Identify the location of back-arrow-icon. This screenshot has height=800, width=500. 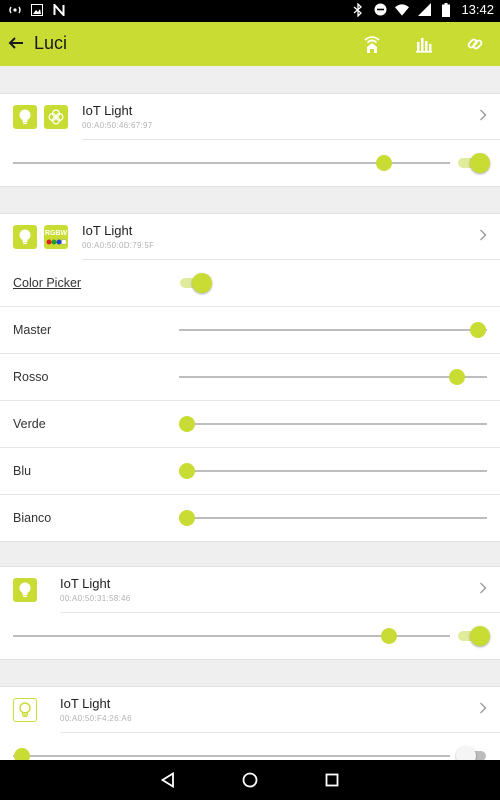
(16, 43).